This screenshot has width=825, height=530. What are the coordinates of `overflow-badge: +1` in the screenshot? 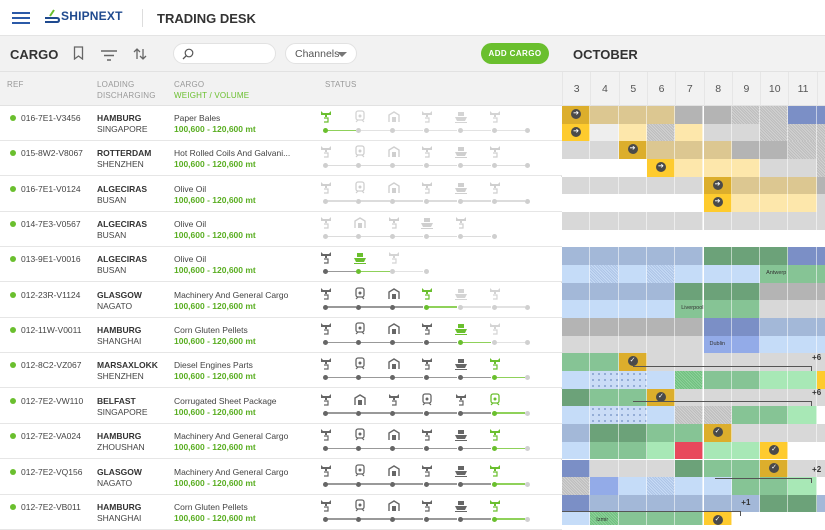 It's located at (745, 502).